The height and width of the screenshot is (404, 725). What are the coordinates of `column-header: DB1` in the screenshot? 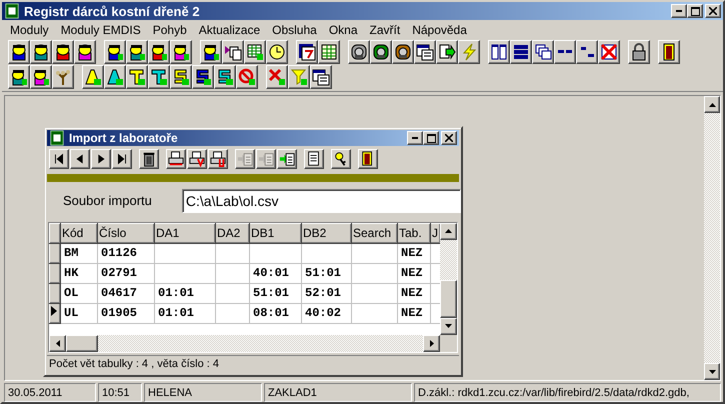 It's located at (276, 233).